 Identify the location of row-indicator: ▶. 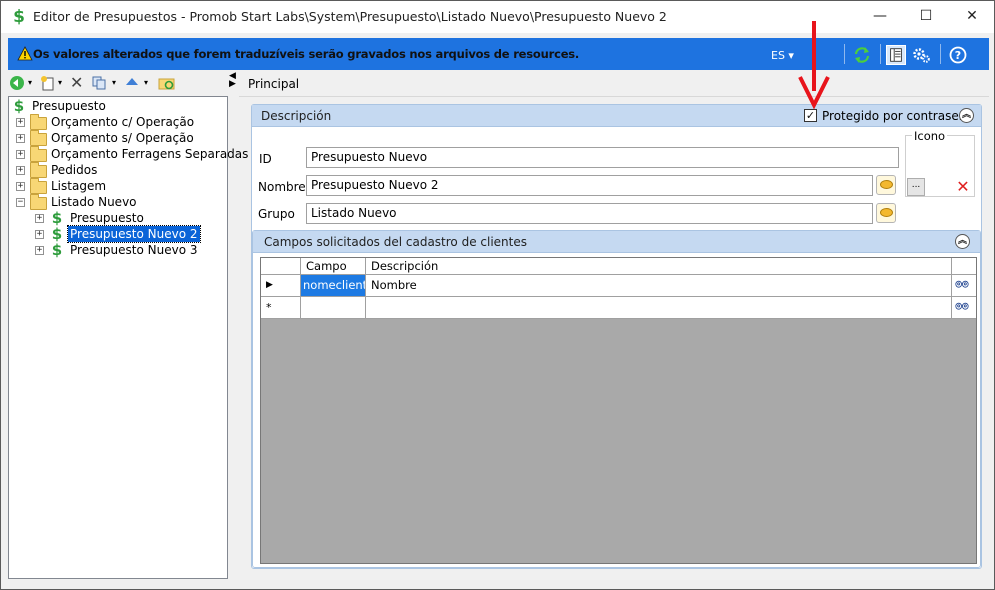
(281, 285).